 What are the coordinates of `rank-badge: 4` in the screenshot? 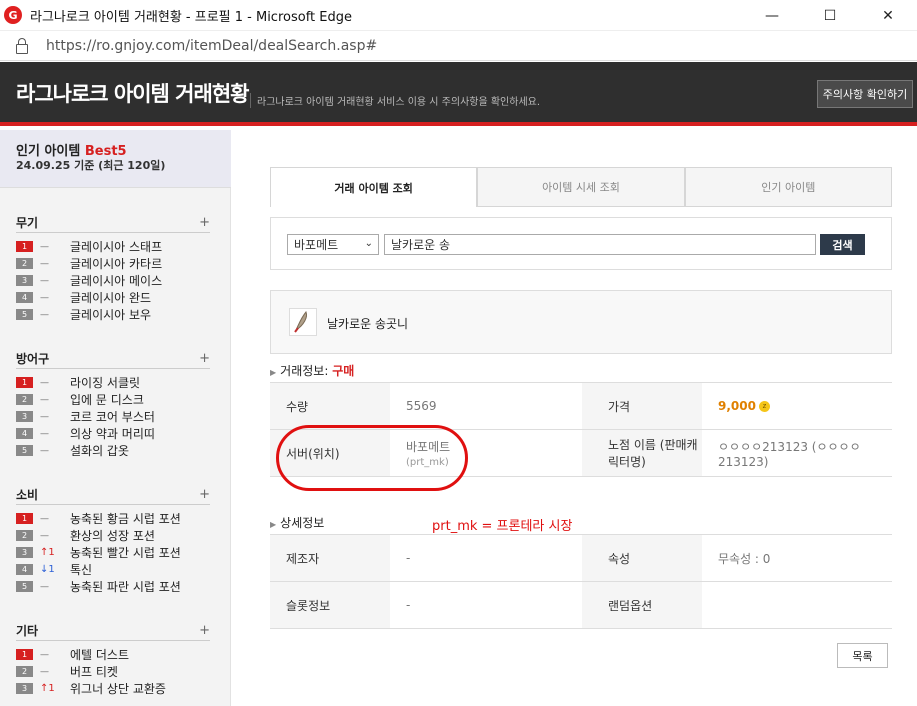 It's located at (24, 297).